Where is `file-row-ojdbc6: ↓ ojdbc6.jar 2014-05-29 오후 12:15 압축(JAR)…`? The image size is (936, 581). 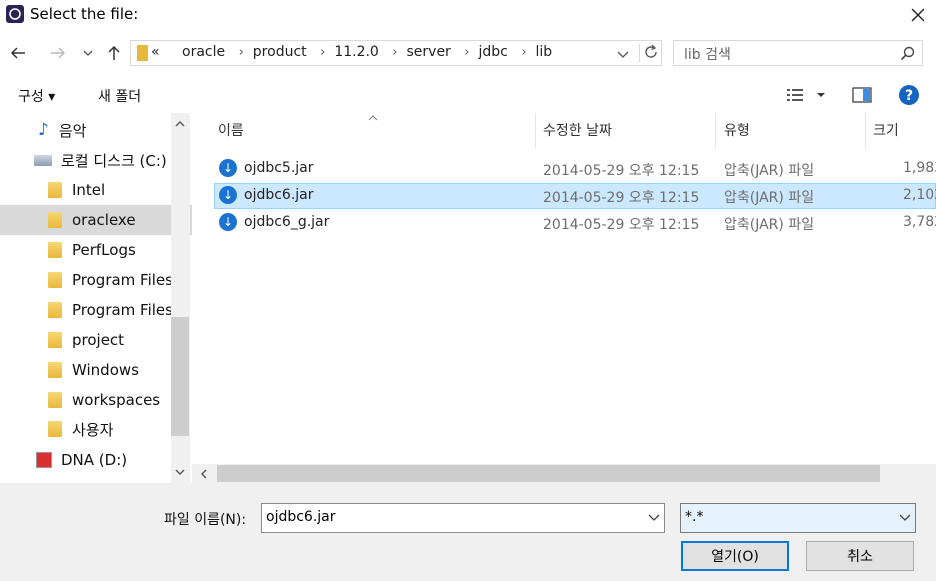
file-row-ojdbc6: ↓ ojdbc6.jar 2014-05-29 오후 12:15 압축(JAR)… is located at coordinates (575, 196).